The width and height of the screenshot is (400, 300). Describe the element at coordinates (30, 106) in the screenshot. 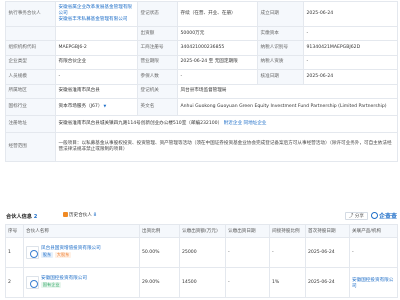

I see `industry-label: 国标行业` at that location.